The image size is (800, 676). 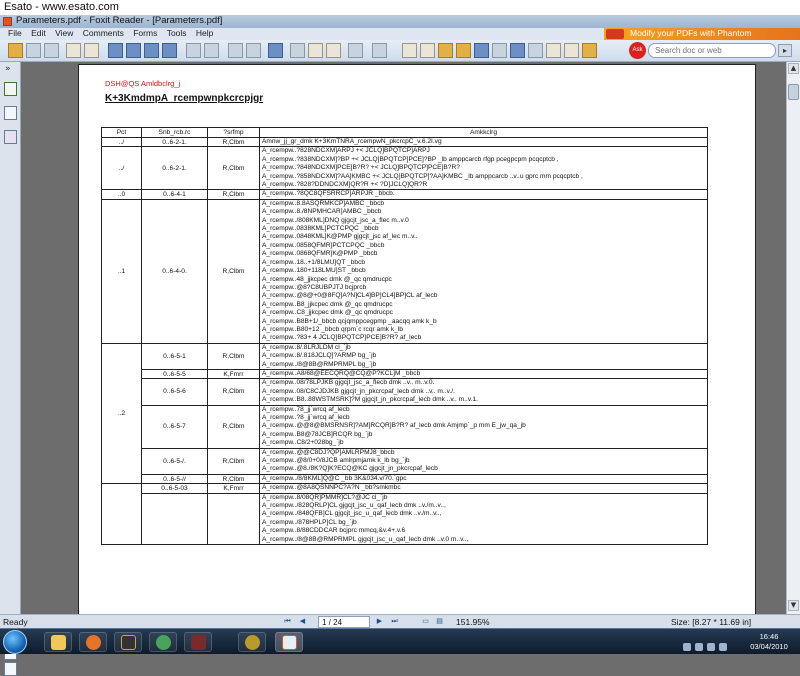 I want to click on note-icon, so click(x=463, y=50).